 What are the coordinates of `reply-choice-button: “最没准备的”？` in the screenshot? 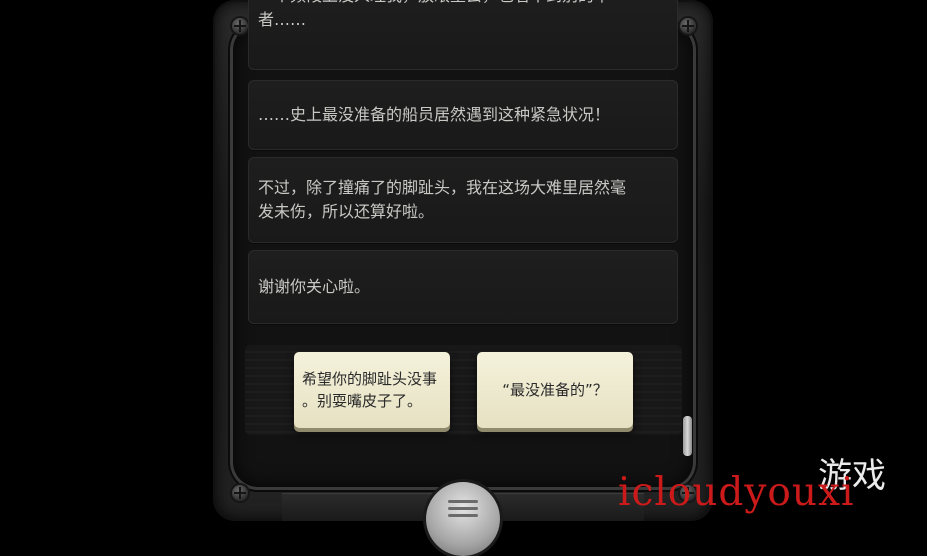 It's located at (555, 390).